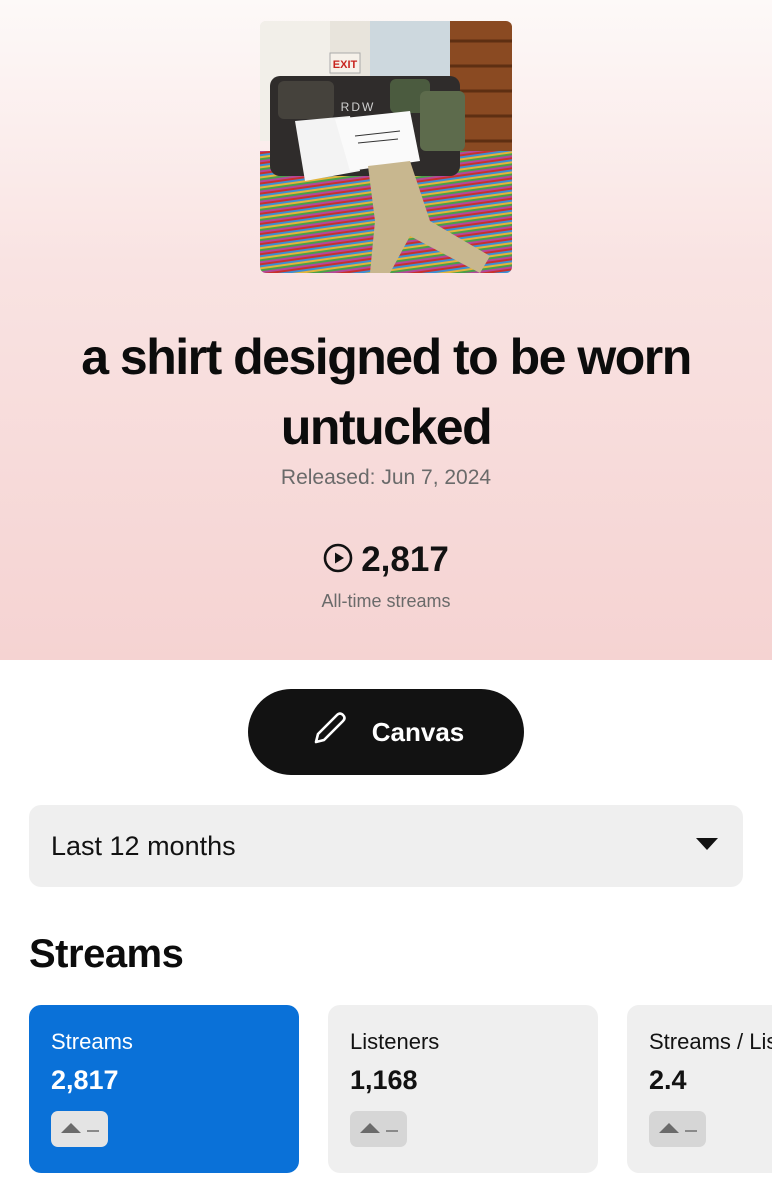 Image resolution: width=772 pixels, height=1200 pixels. I want to click on metric-card-label: Streams / Listener, so click(710, 1041).